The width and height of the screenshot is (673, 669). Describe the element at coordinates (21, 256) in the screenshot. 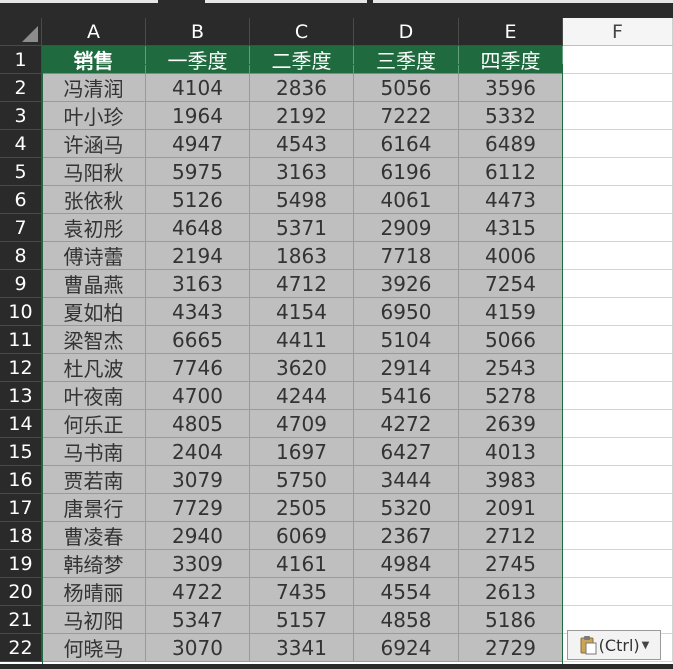

I see `row-header: 8` at that location.